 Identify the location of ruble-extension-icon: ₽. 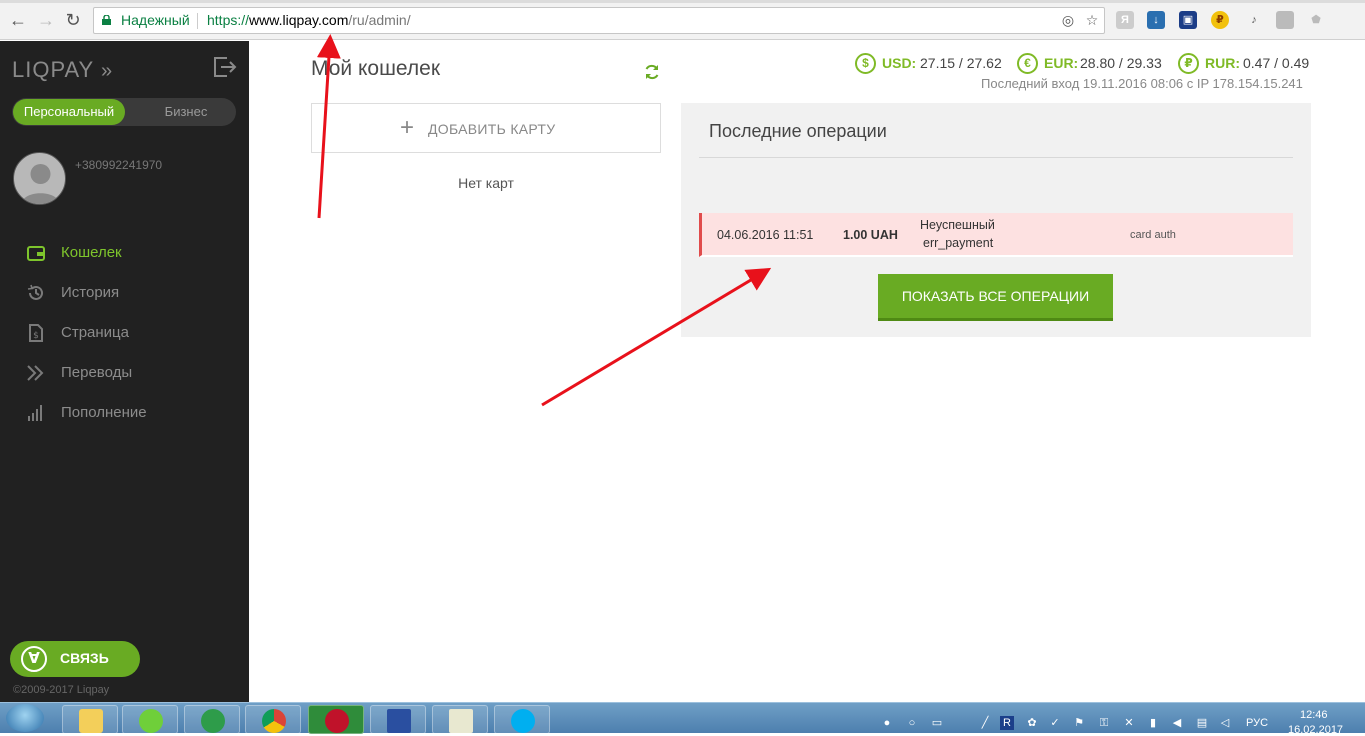
(1220, 20).